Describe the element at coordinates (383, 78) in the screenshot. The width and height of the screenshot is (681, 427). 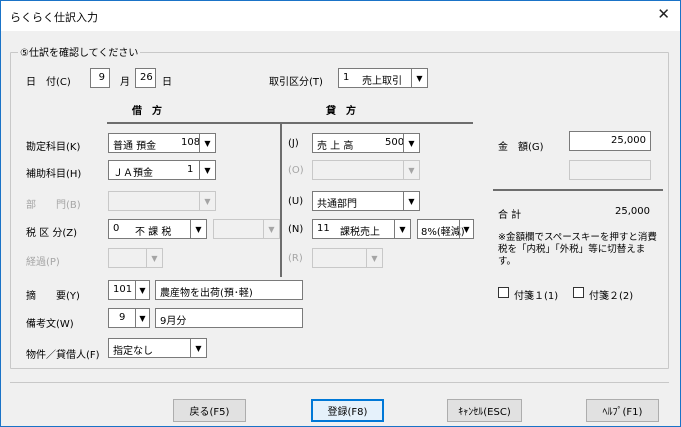
I see `torihiki-select: 1 売上取引 ▼` at that location.